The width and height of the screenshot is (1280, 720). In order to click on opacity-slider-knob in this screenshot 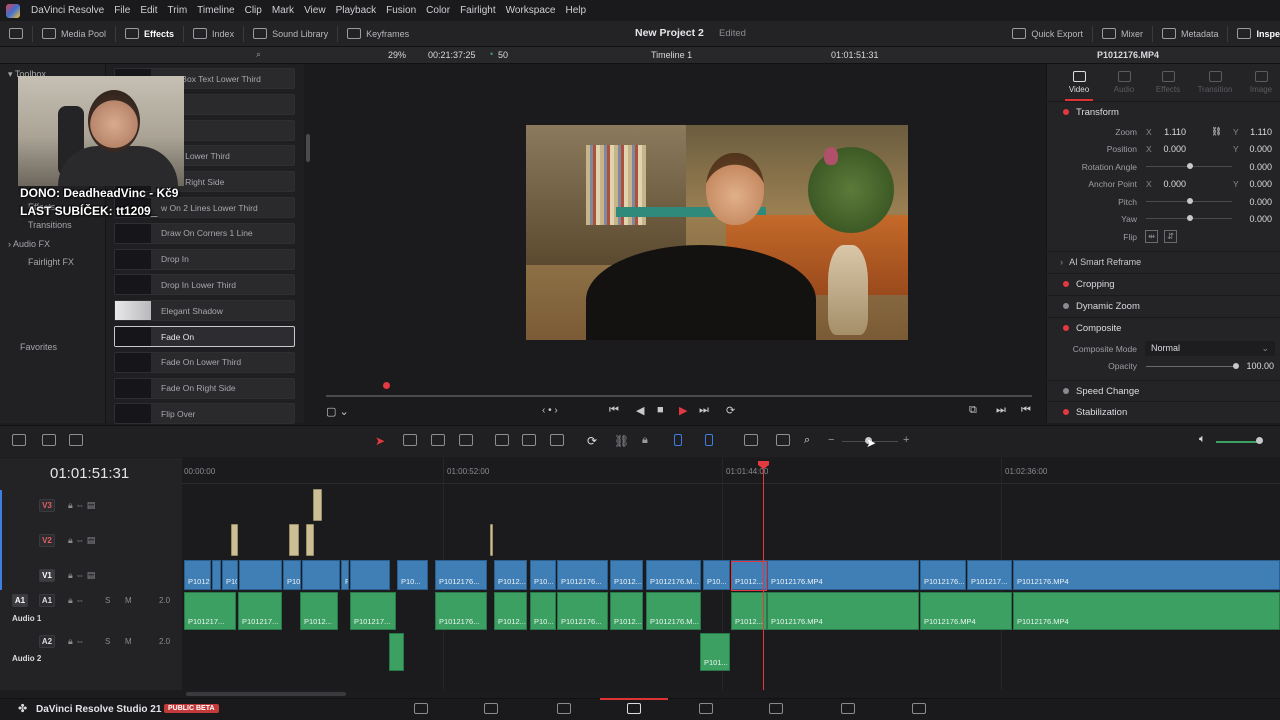, I will do `click(1236, 366)`.